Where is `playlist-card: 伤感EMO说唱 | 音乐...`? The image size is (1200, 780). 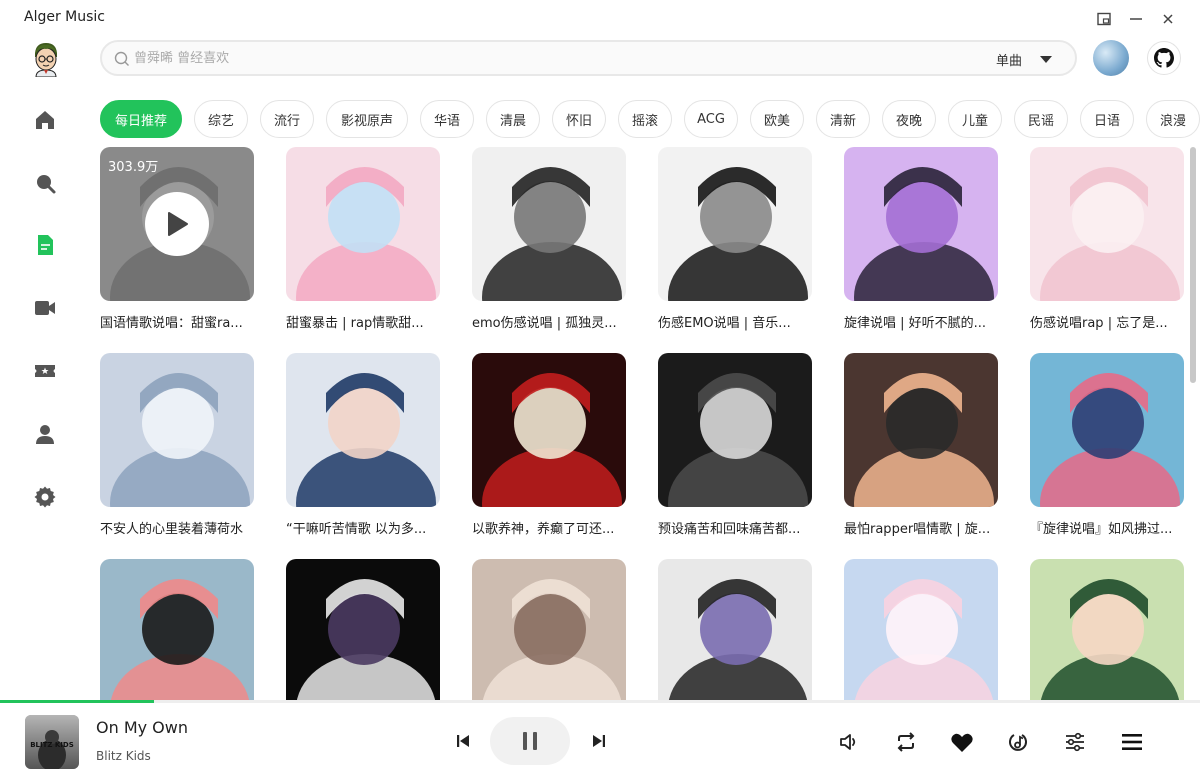 playlist-card: 伤感EMO说唱 | 音乐... is located at coordinates (735, 239).